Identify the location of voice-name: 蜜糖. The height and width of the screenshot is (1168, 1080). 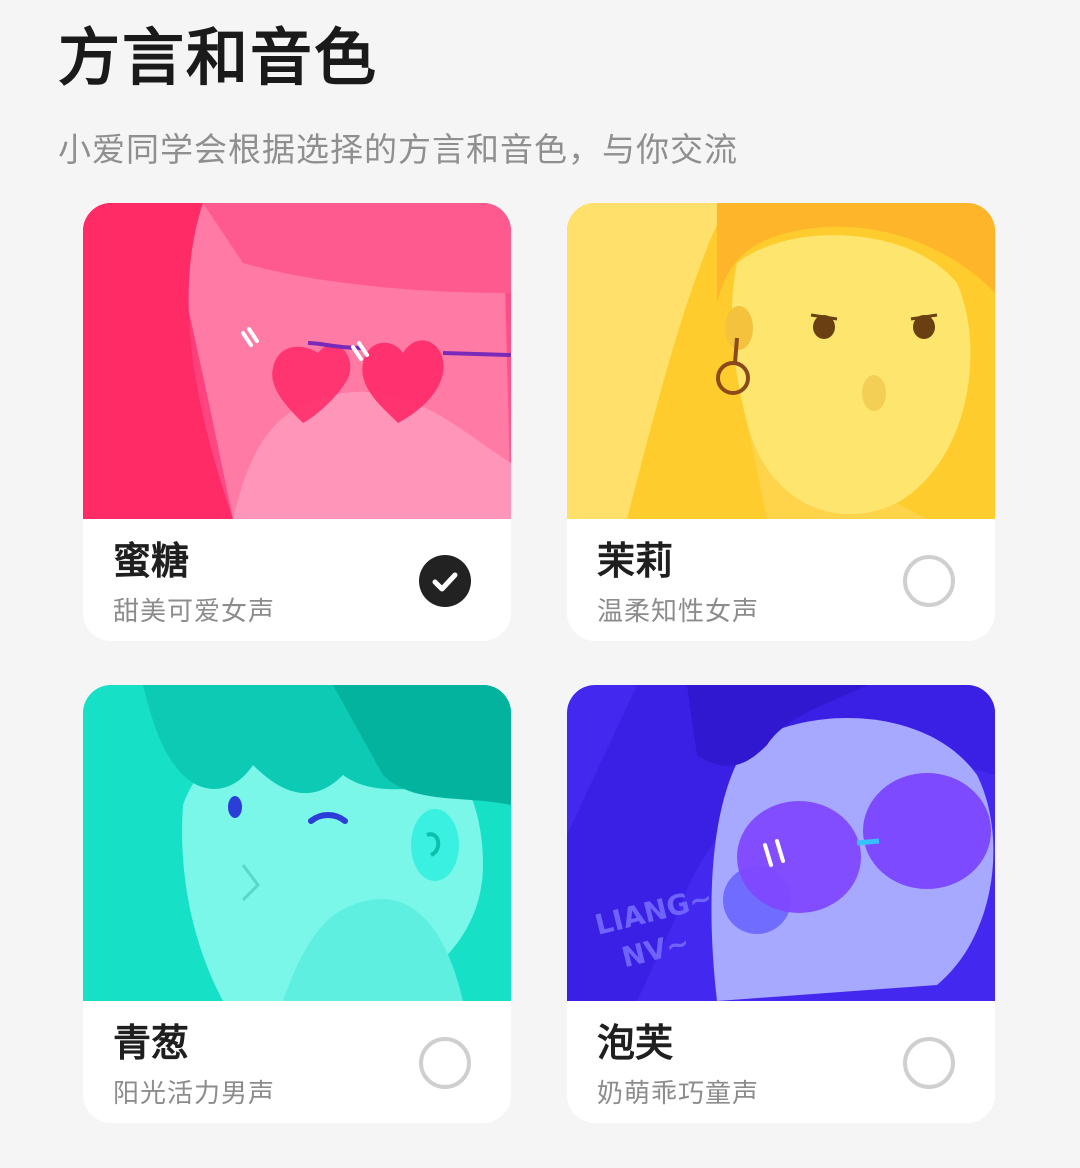
(151, 561).